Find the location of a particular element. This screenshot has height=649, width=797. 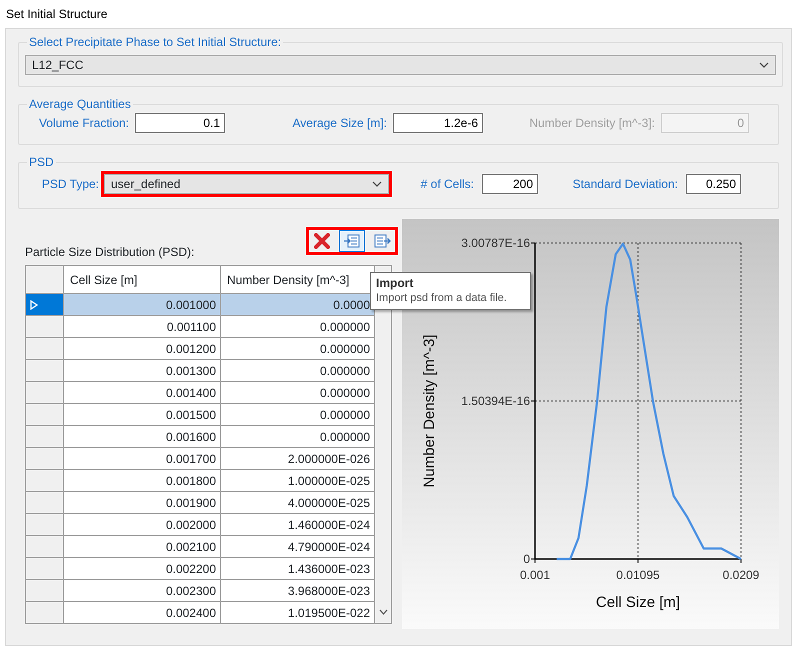

tick-label: 1.50394E-16 is located at coordinates (495, 401).